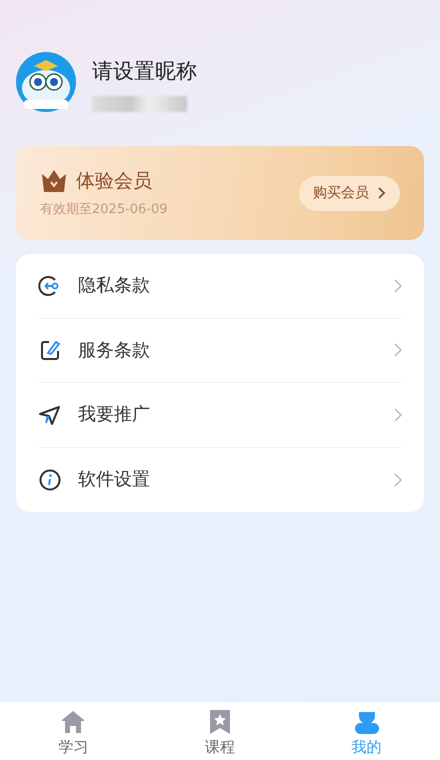 This screenshot has height=760, width=440. What do you see at coordinates (54, 181) in the screenshot?
I see `crown-icon` at bounding box center [54, 181].